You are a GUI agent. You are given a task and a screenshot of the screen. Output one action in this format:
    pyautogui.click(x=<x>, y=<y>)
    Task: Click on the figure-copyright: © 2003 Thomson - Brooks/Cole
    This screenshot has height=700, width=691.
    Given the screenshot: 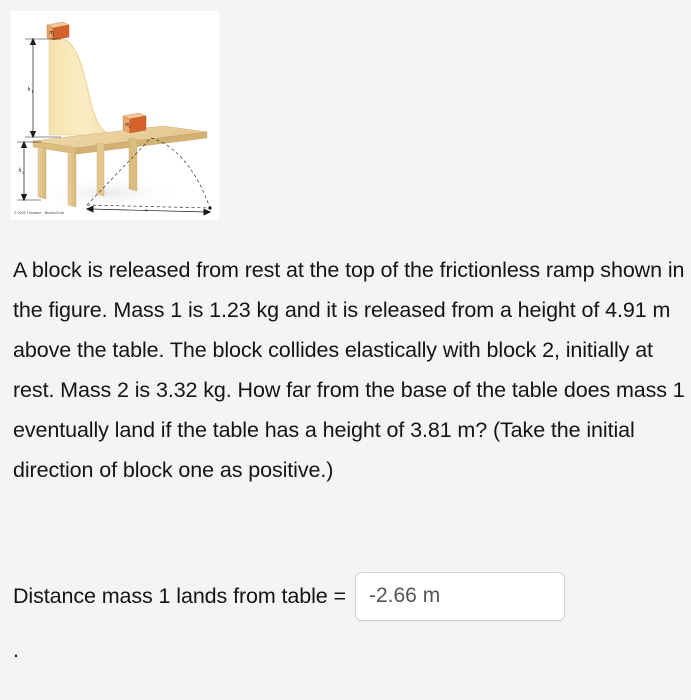 What is the action you would take?
    pyautogui.click(x=39, y=213)
    